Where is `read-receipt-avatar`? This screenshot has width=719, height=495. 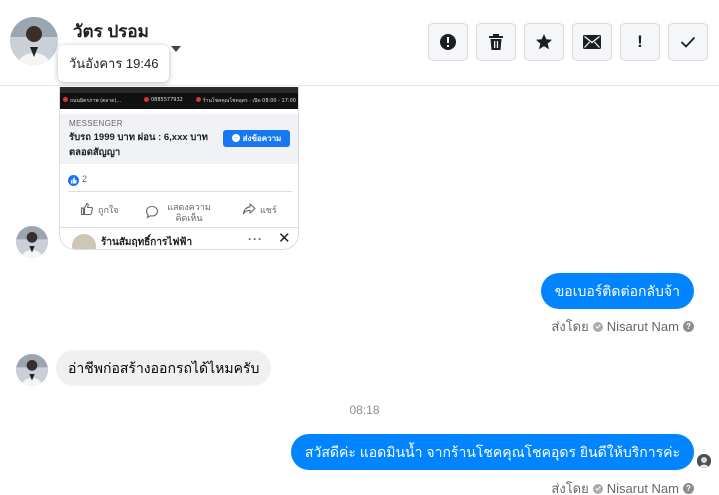
read-receipt-avatar is located at coordinates (704, 461).